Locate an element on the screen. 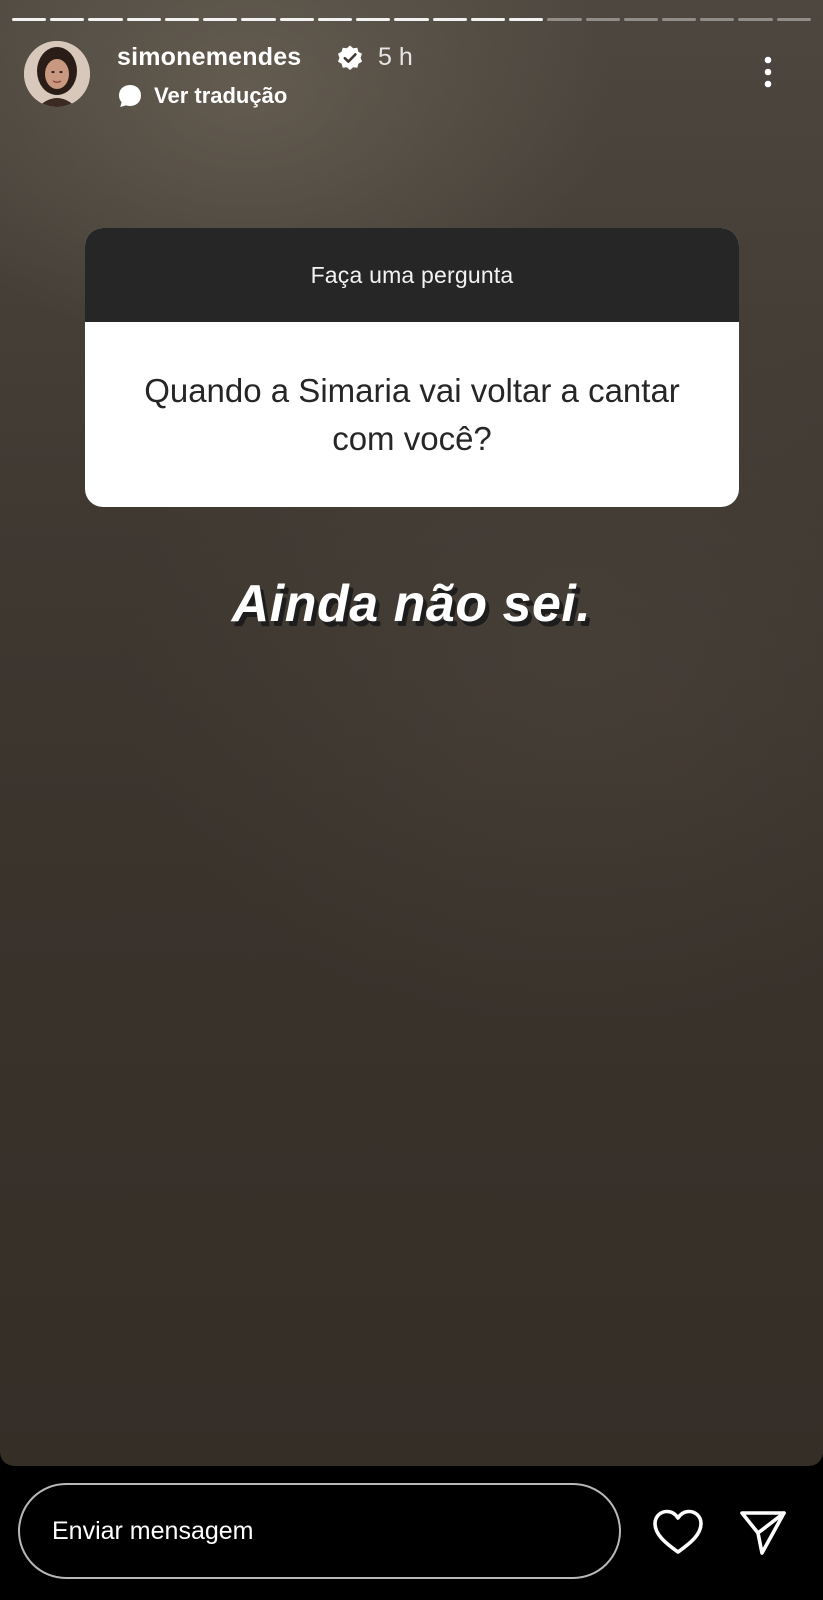 This screenshot has width=823, height=1600. translate-label: Ver tradução is located at coordinates (221, 95).